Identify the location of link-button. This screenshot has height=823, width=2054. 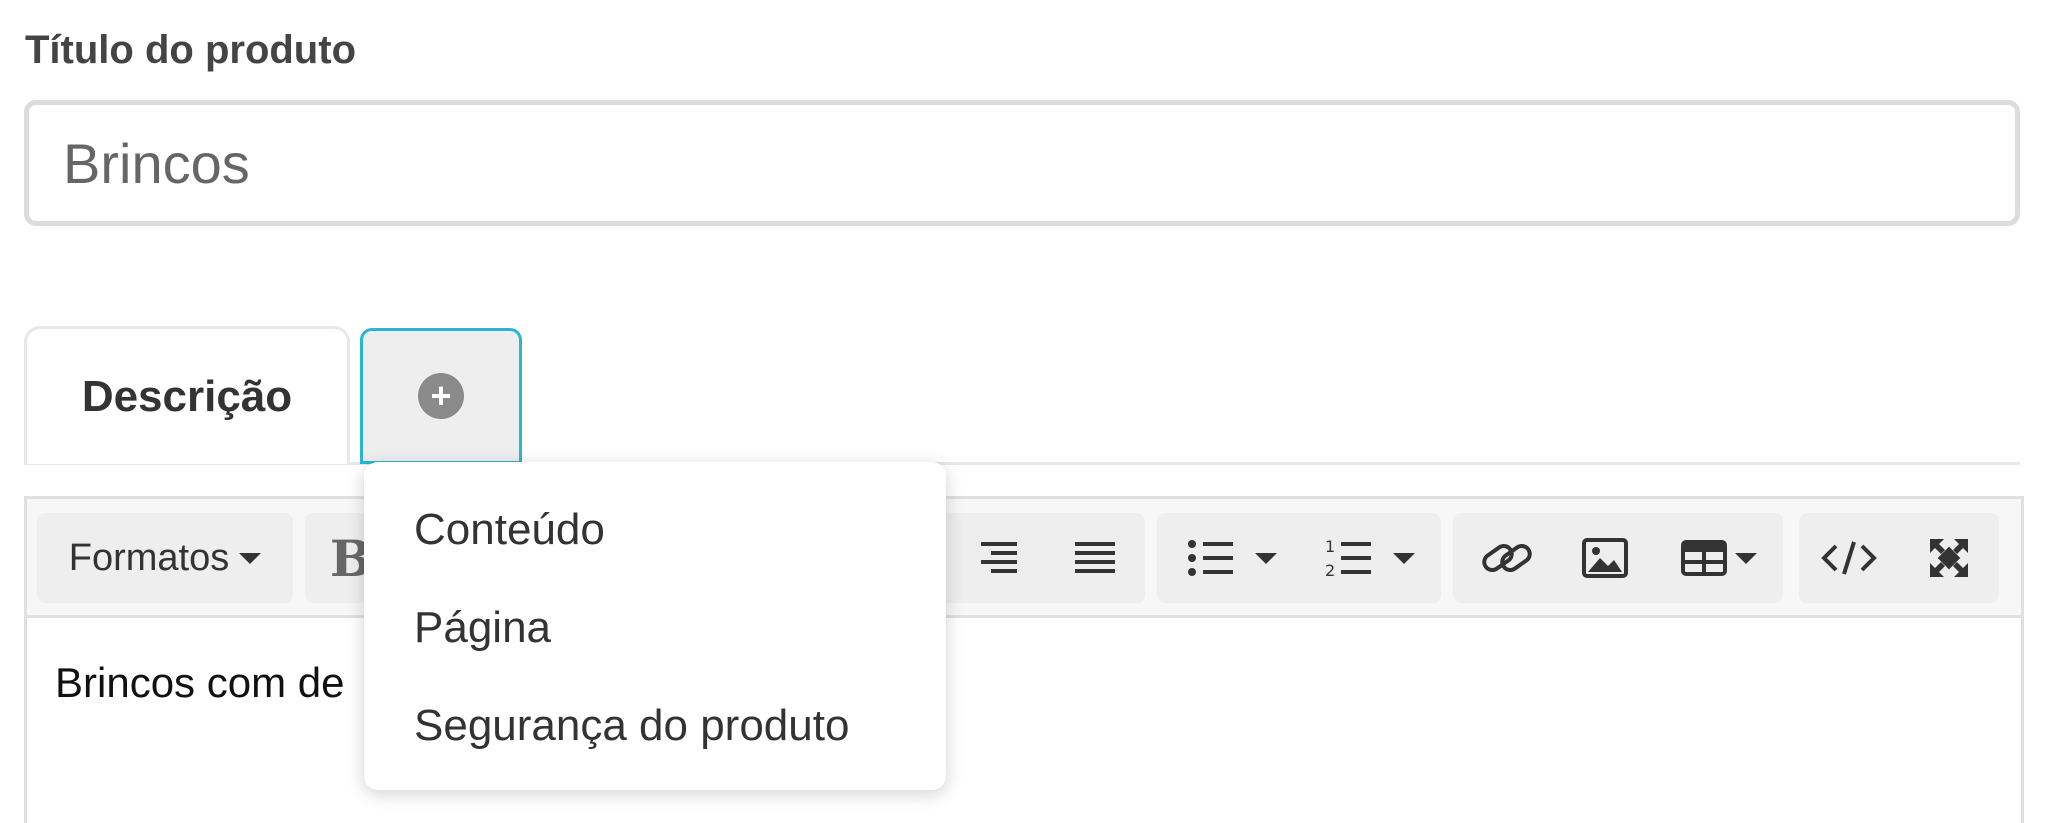
(1507, 558).